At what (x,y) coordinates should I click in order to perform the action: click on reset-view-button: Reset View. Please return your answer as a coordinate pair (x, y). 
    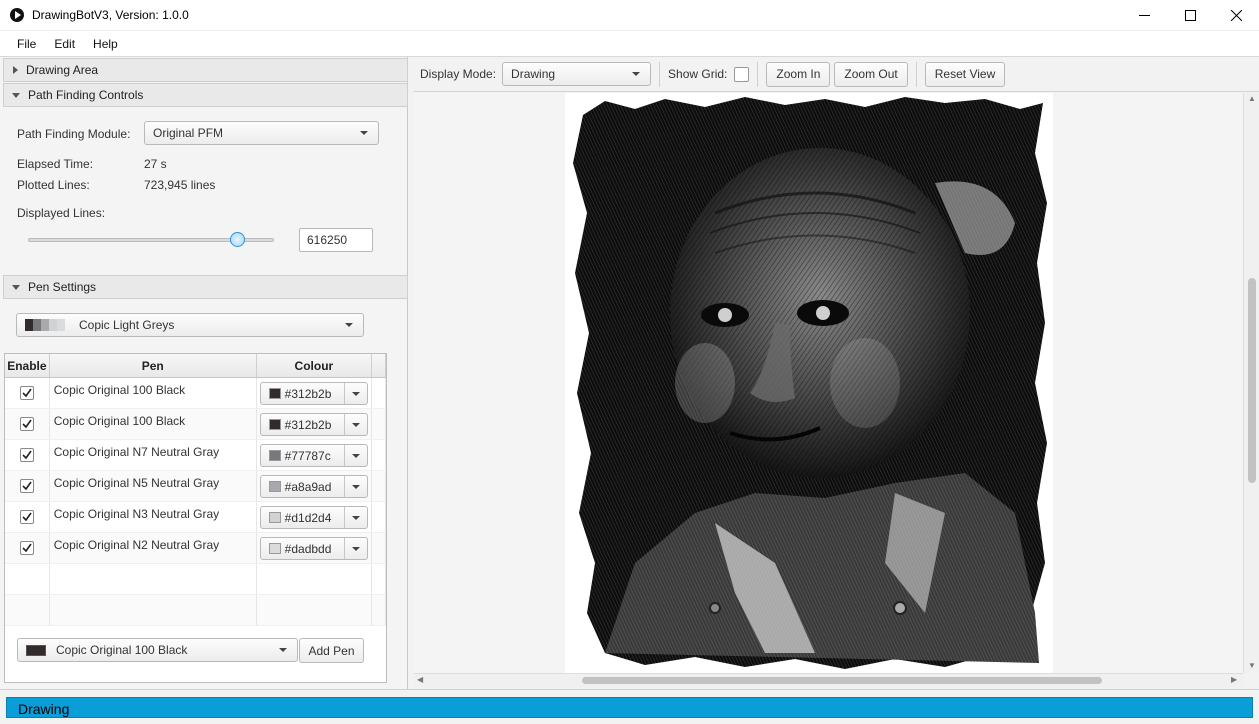
    Looking at the image, I should click on (965, 74).